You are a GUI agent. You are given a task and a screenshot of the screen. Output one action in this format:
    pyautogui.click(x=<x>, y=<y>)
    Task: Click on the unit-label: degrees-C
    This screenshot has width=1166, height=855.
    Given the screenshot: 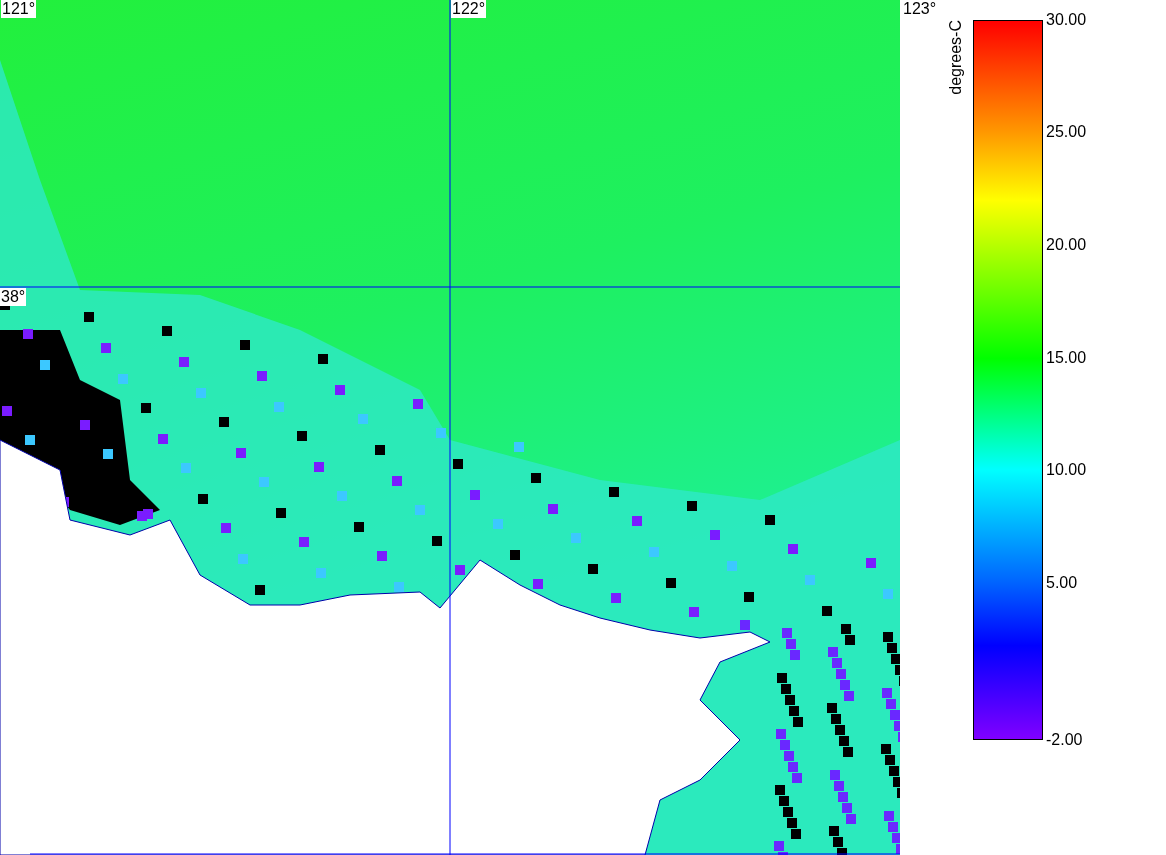 What is the action you would take?
    pyautogui.click(x=955, y=57)
    